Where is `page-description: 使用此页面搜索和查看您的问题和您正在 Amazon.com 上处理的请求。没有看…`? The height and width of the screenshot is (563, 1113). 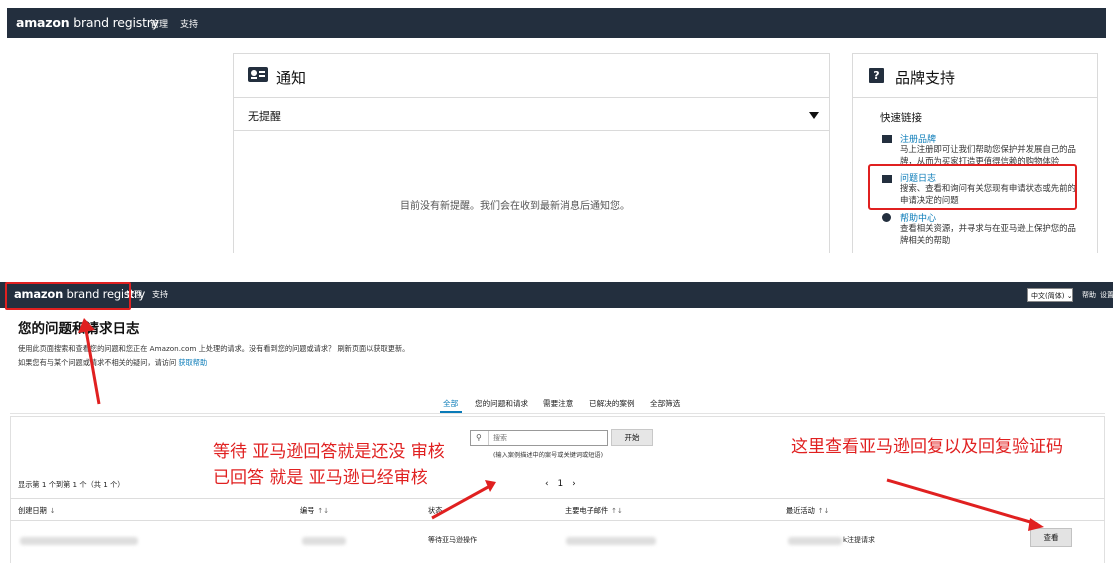
page-description: 使用此页面搜索和查看您的问题和您正在 Amazon.com 上处理的请求。没有看… is located at coordinates (214, 348).